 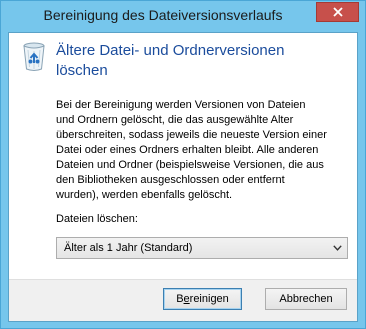 I want to click on title-bar: Bereinigung des Dateiversionsverlaufs, so click(x=183, y=16).